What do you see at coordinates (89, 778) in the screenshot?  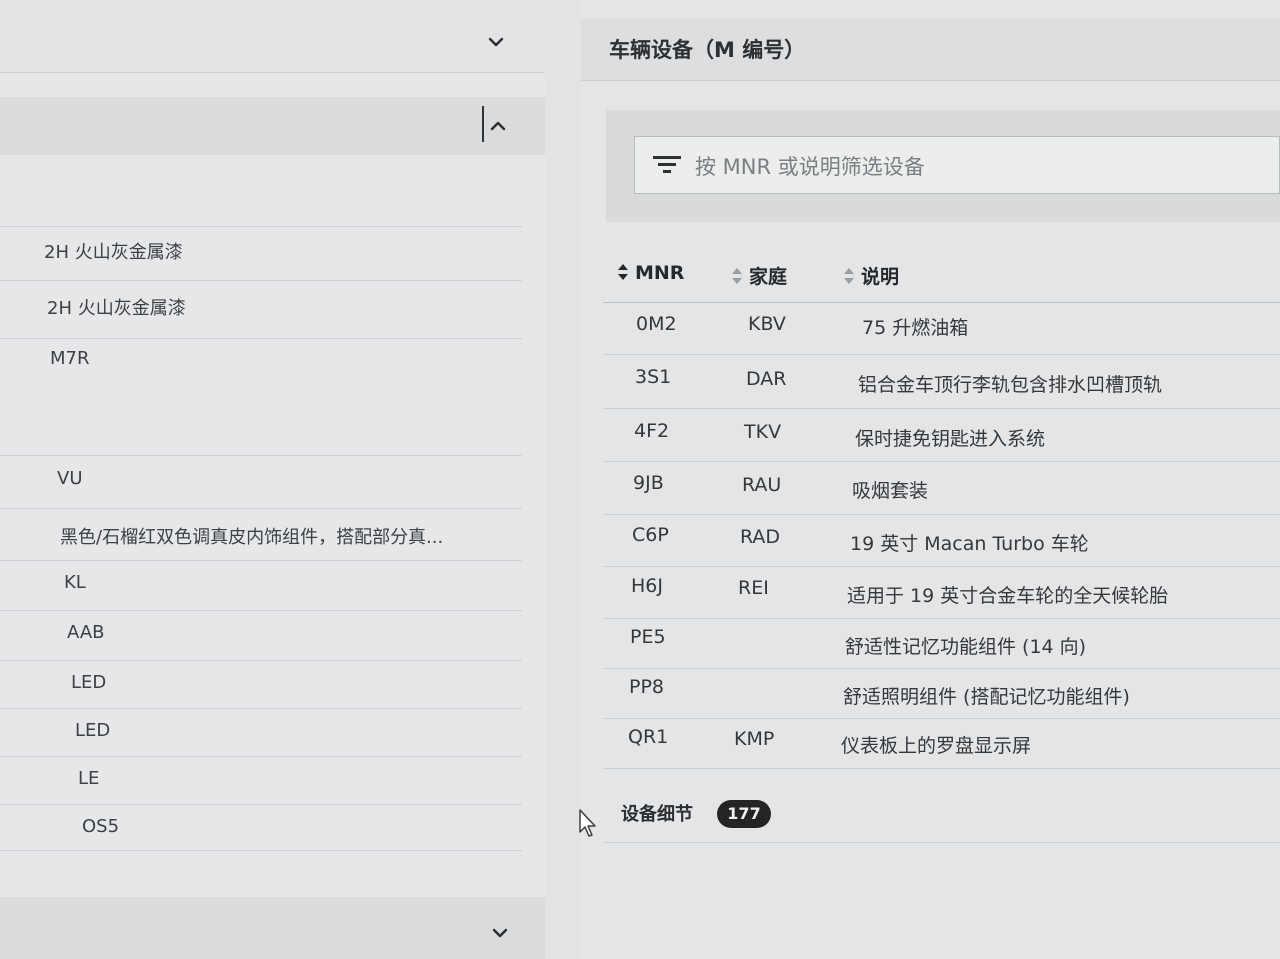 I see `left-value-code: LE` at bounding box center [89, 778].